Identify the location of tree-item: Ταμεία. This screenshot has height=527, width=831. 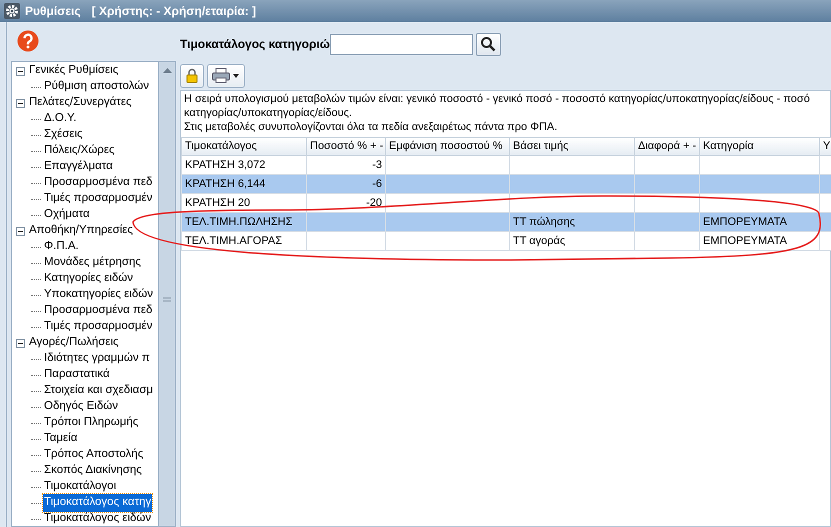
(60, 439).